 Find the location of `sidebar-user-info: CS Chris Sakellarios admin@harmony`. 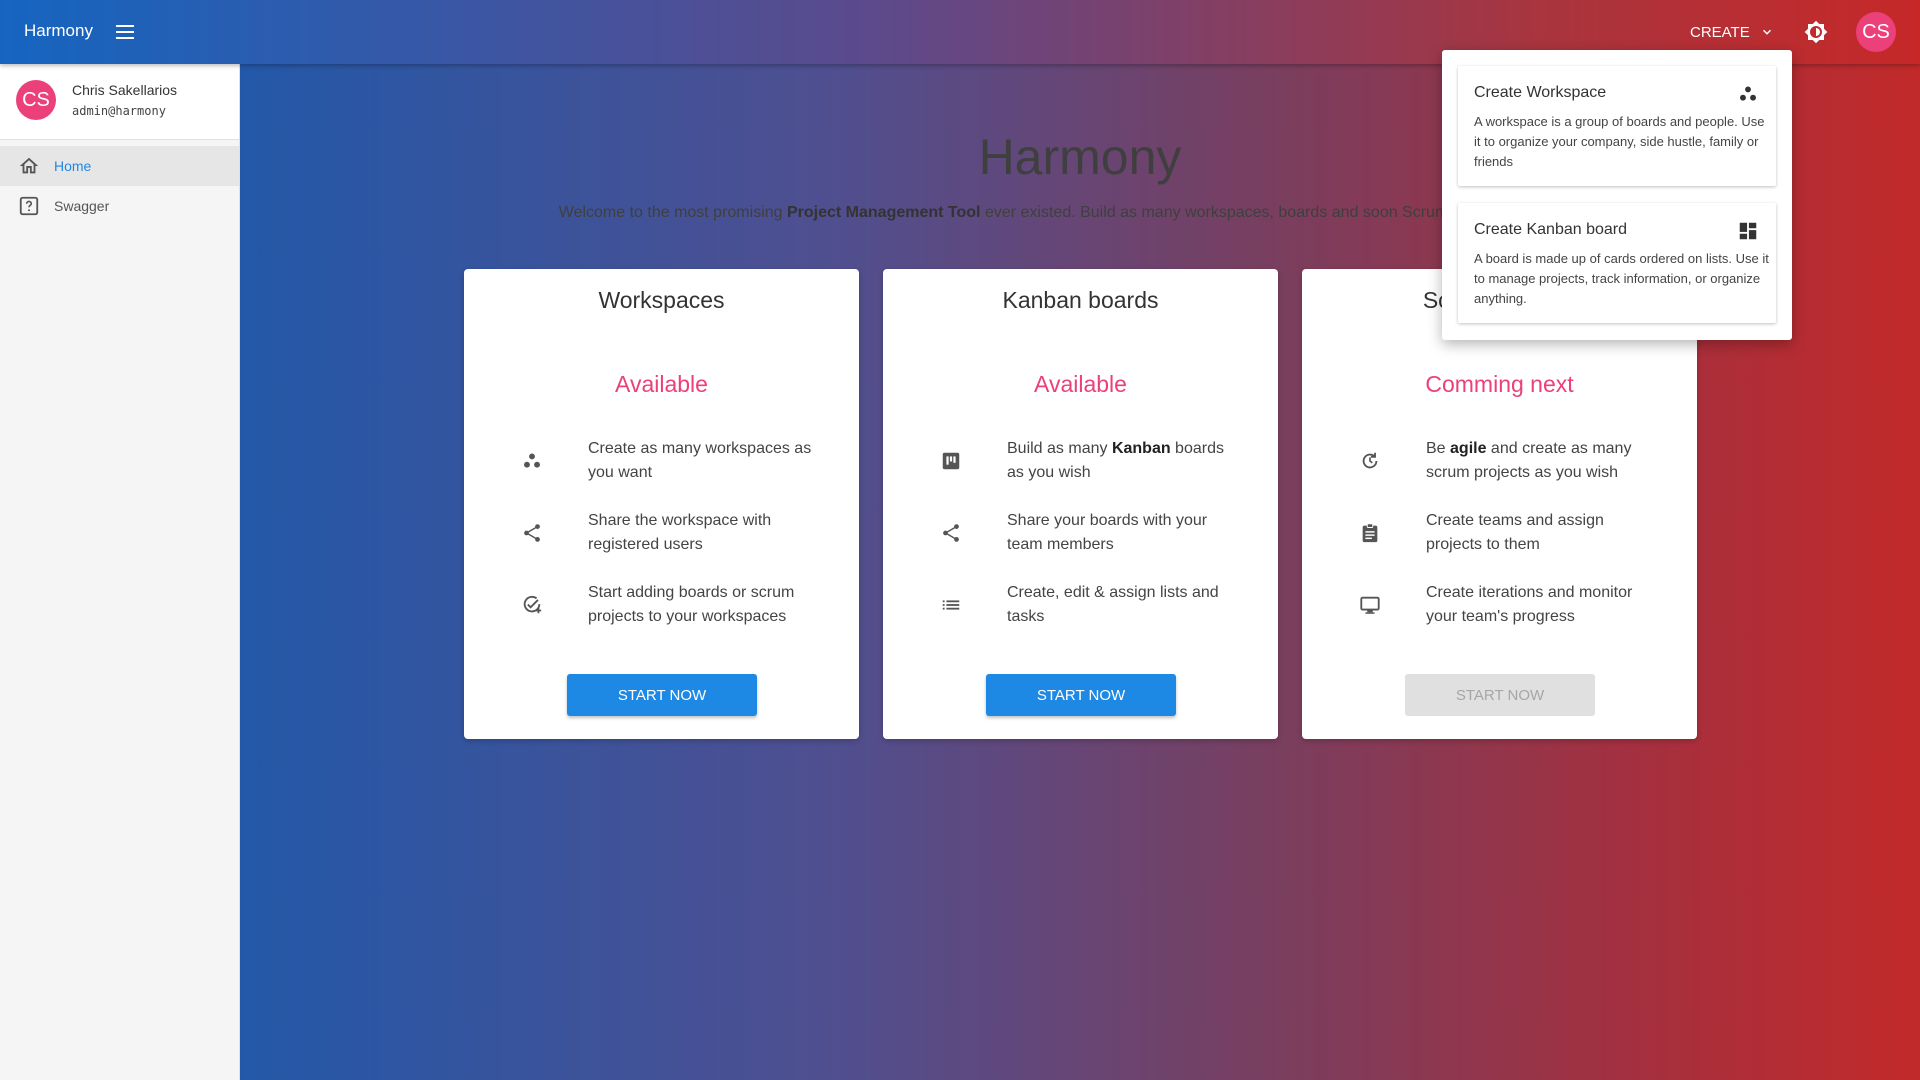

sidebar-user-info: CS Chris Sakellarios admin@harmony is located at coordinates (119, 102).